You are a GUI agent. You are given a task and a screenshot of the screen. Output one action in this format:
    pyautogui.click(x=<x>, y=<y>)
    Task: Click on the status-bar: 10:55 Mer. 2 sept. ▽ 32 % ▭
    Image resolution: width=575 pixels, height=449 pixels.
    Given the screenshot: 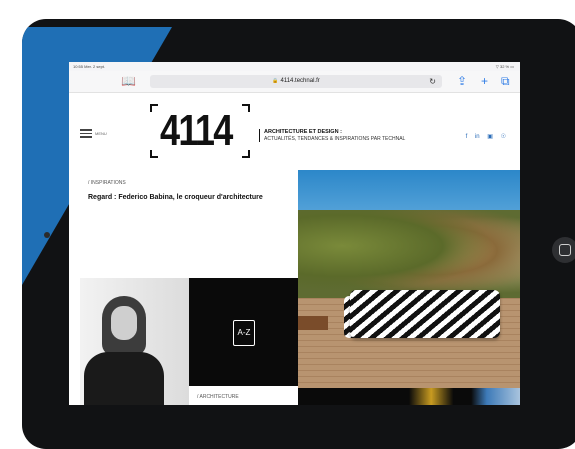 What is the action you would take?
    pyautogui.click(x=294, y=66)
    